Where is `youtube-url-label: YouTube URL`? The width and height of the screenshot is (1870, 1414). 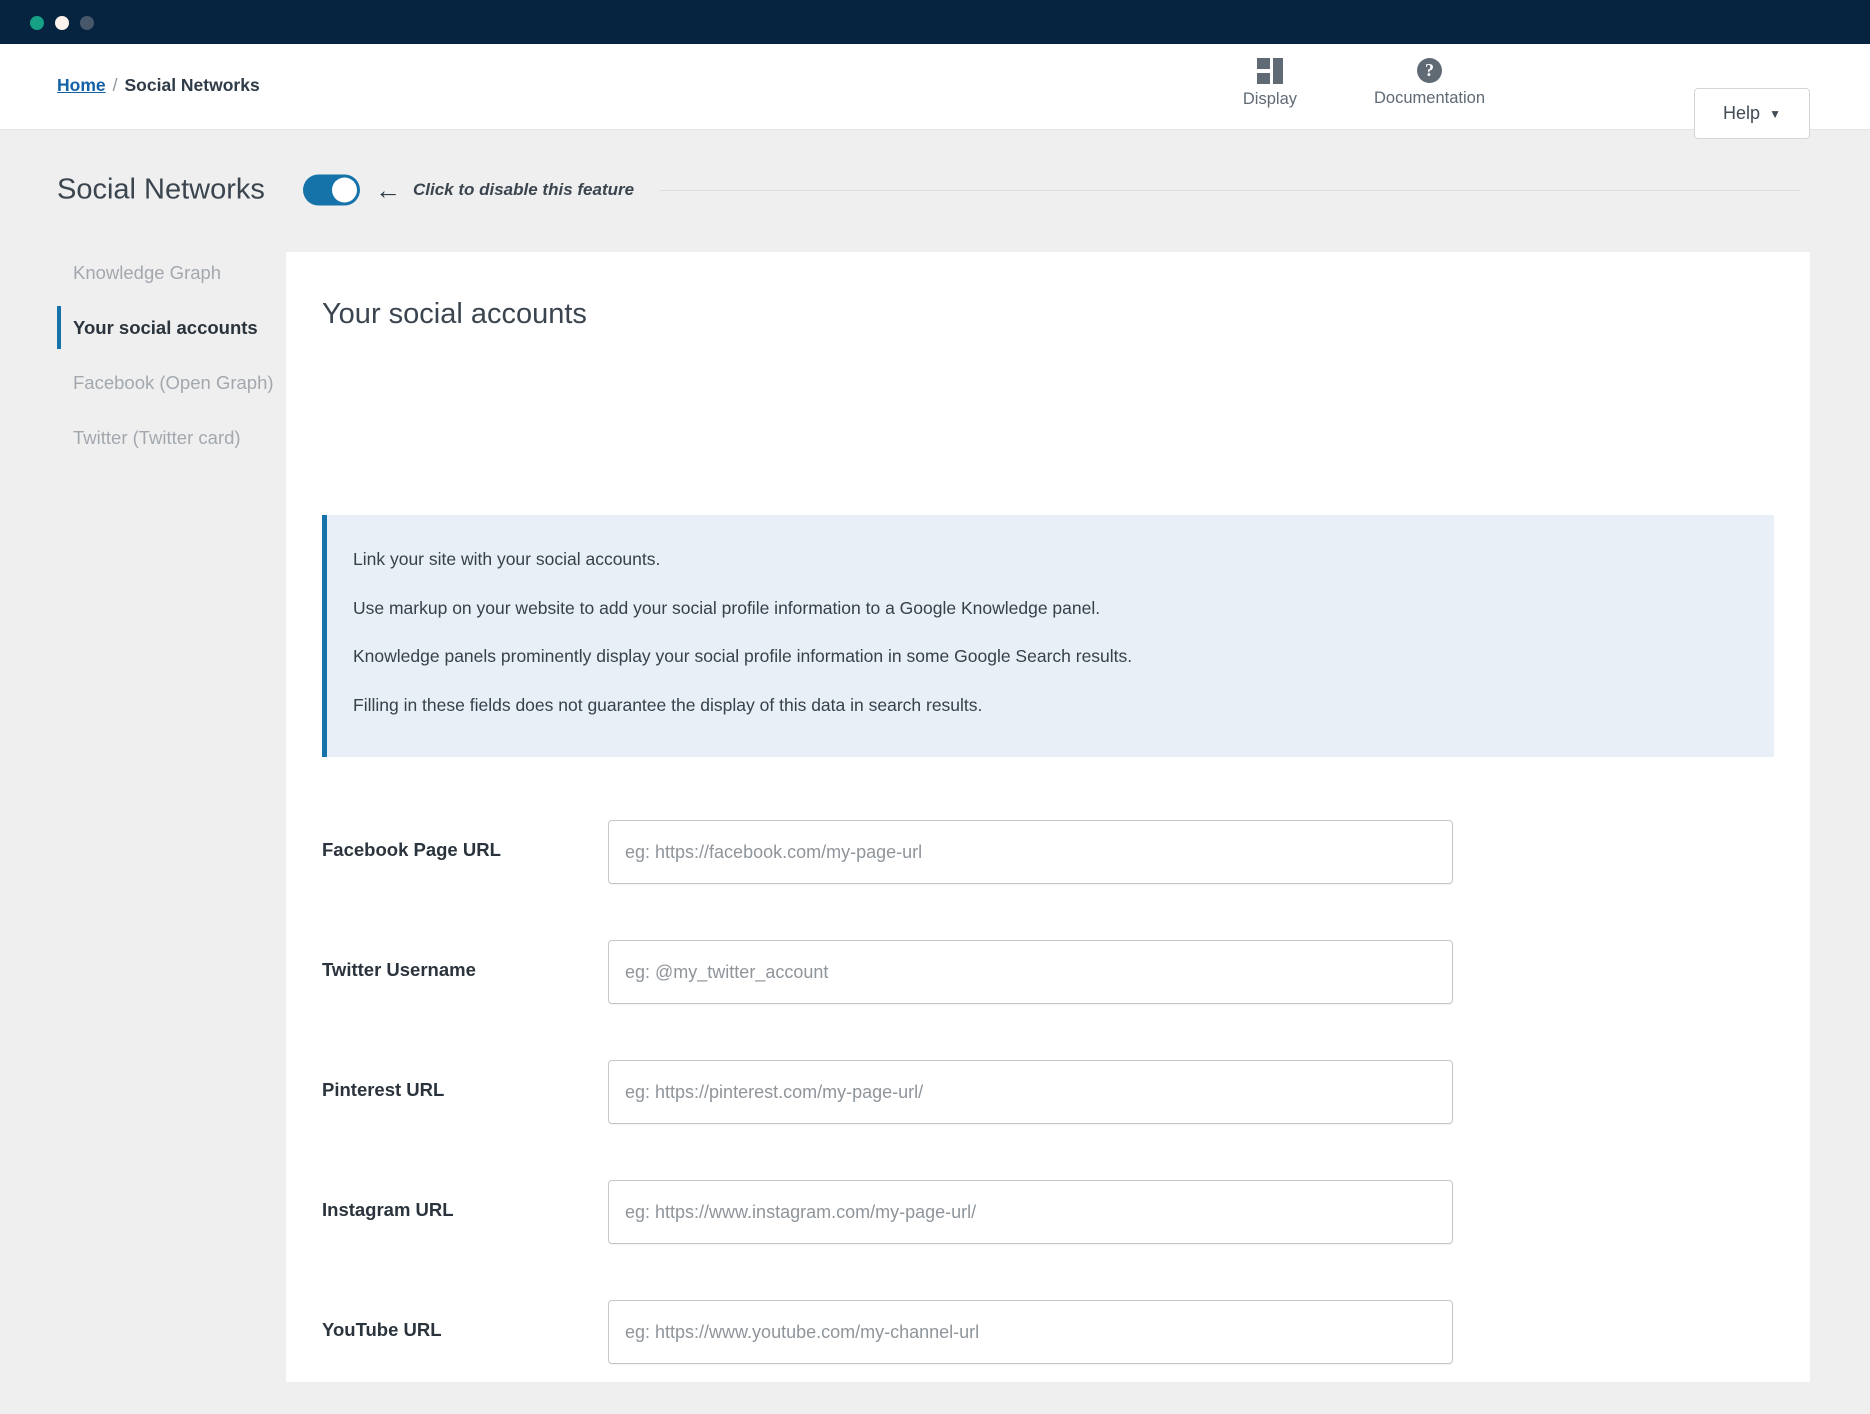 youtube-url-label: YouTube URL is located at coordinates (382, 1329).